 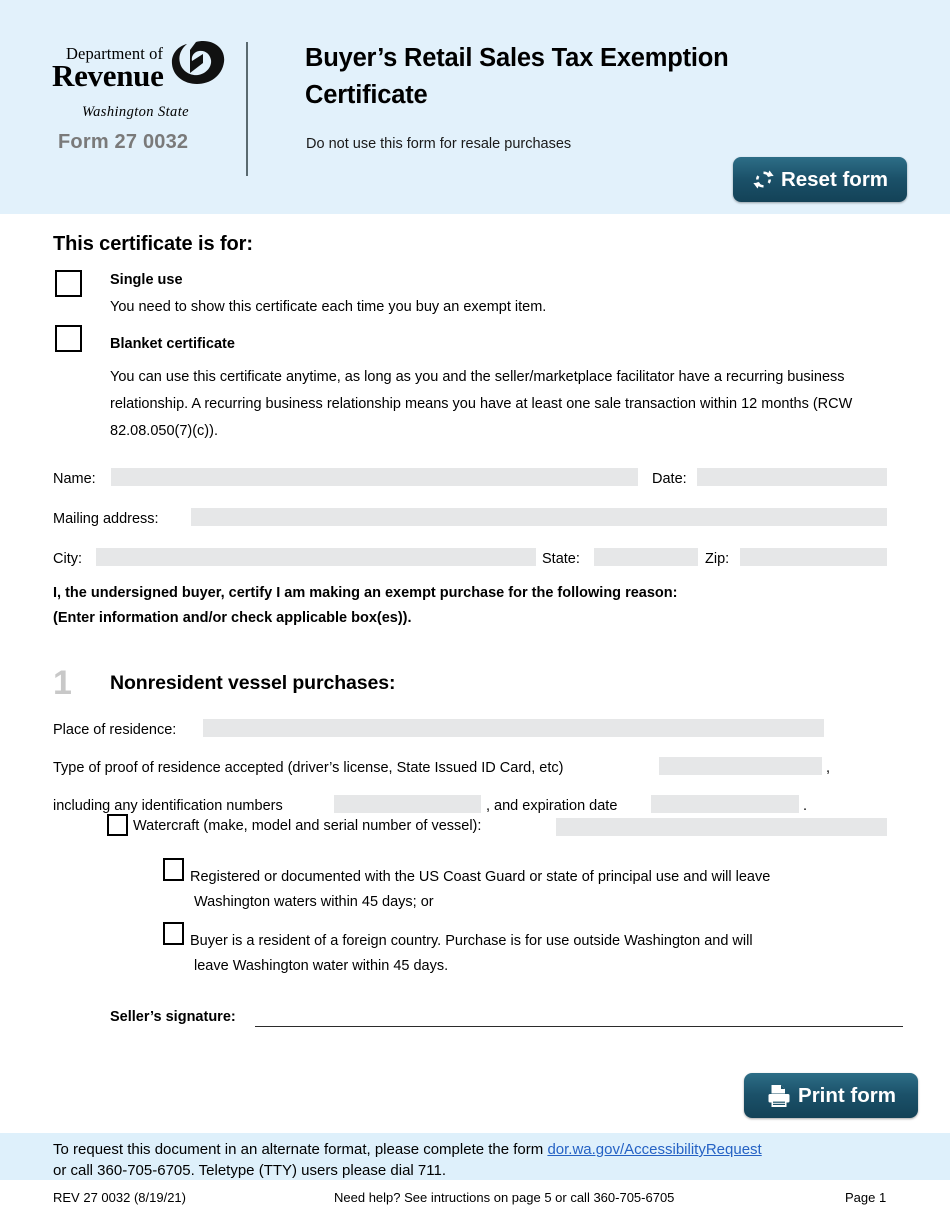 What do you see at coordinates (740, 766) in the screenshot?
I see `proof-of-residence-input` at bounding box center [740, 766].